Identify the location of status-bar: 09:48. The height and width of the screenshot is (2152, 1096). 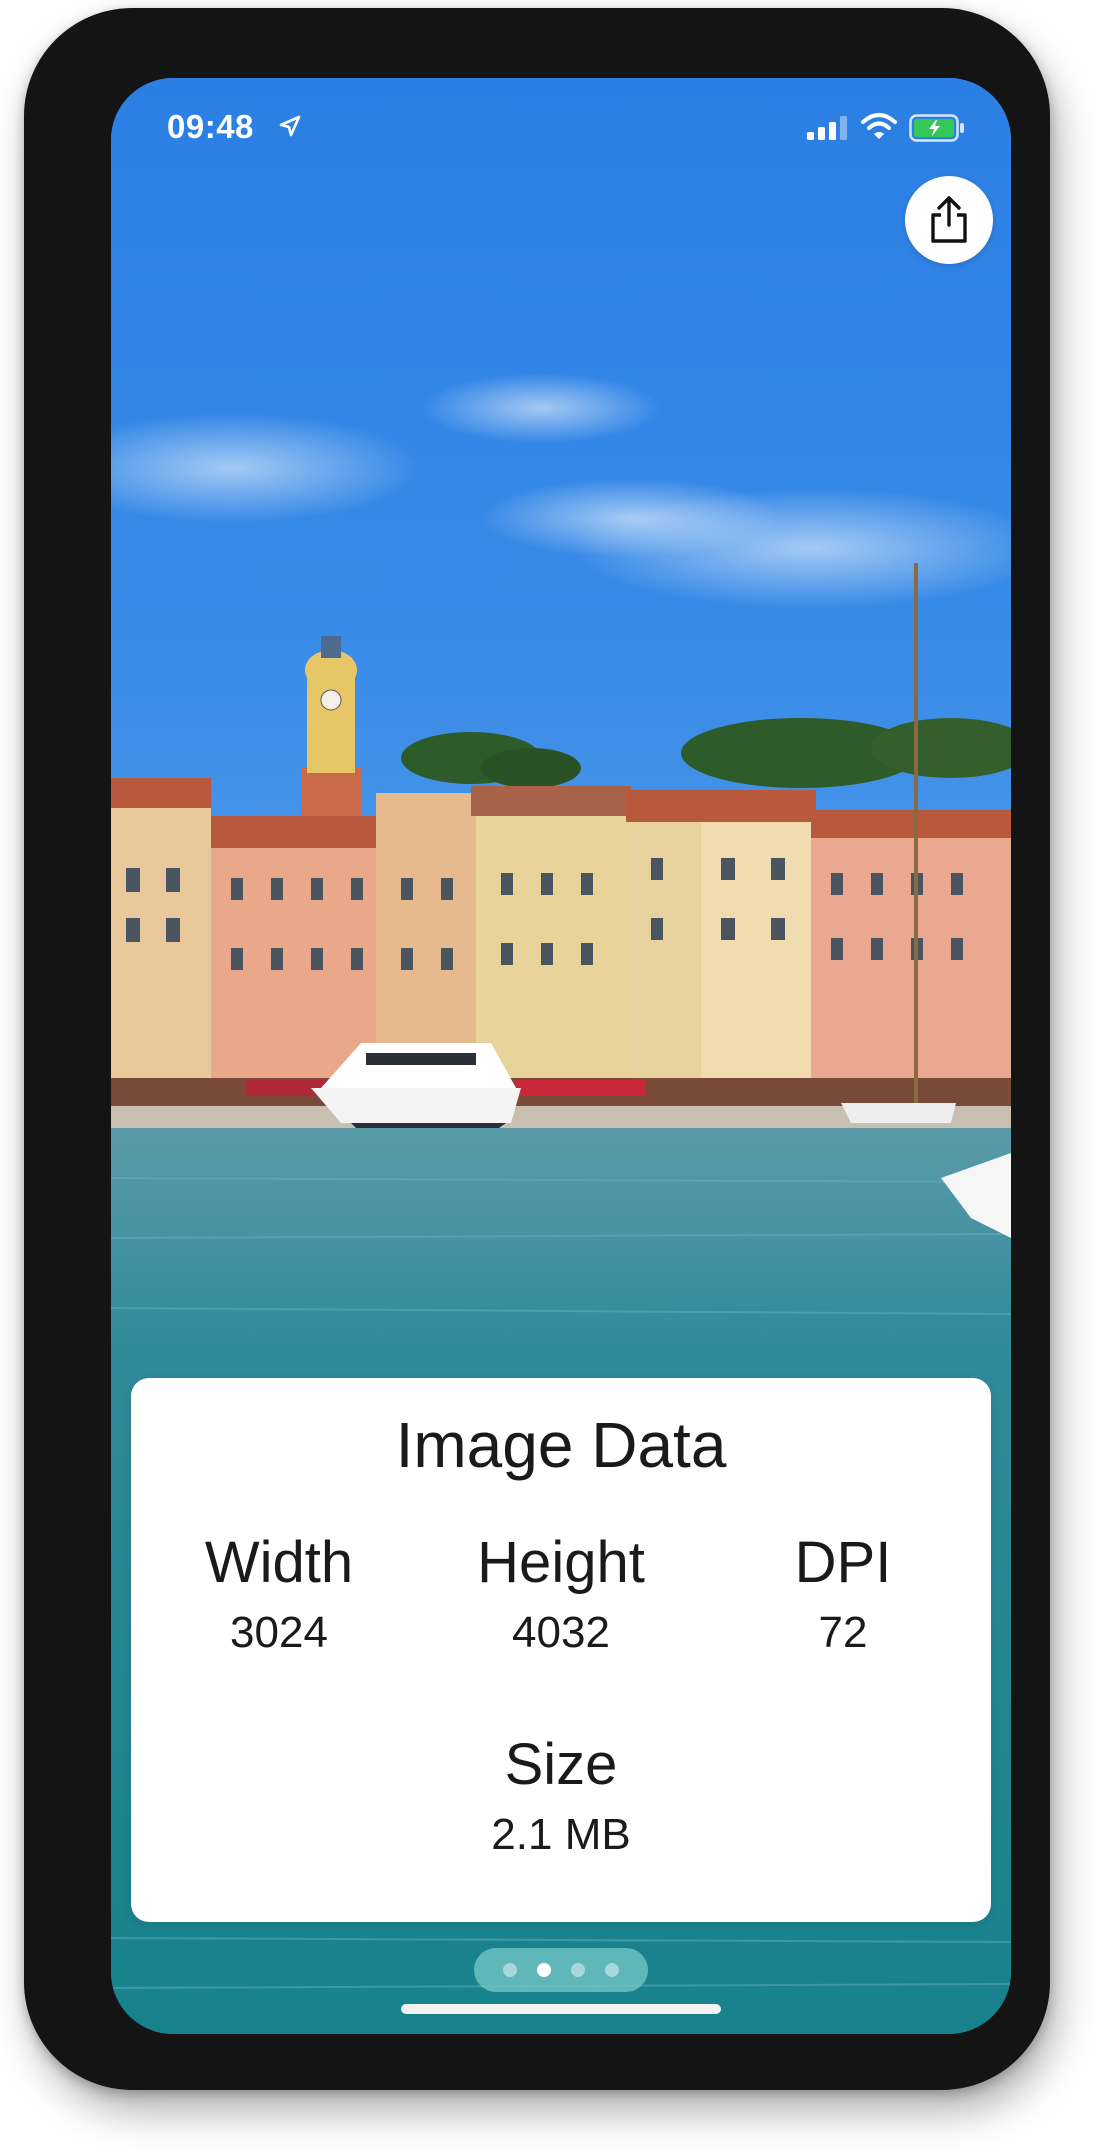
(561, 128).